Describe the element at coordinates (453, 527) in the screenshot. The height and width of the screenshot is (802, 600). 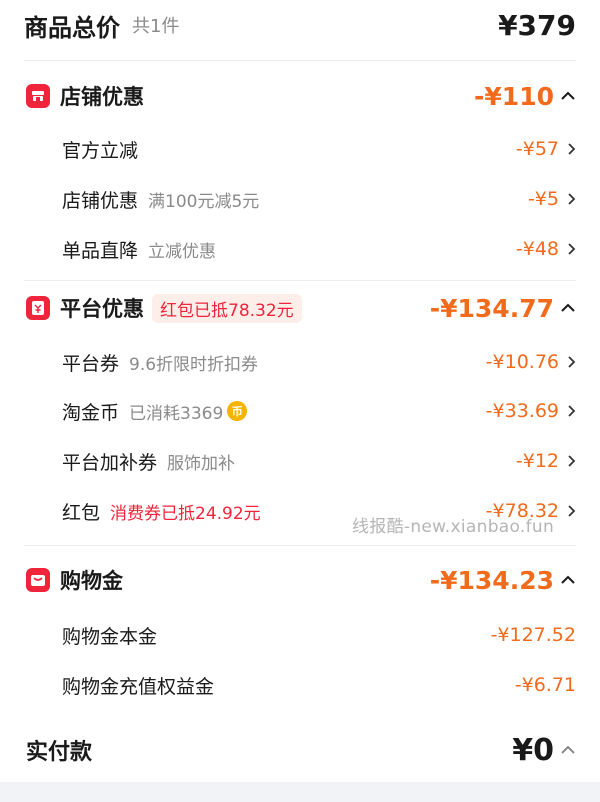
I see `watermark: 线报酷-new.xianbao.fun` at that location.